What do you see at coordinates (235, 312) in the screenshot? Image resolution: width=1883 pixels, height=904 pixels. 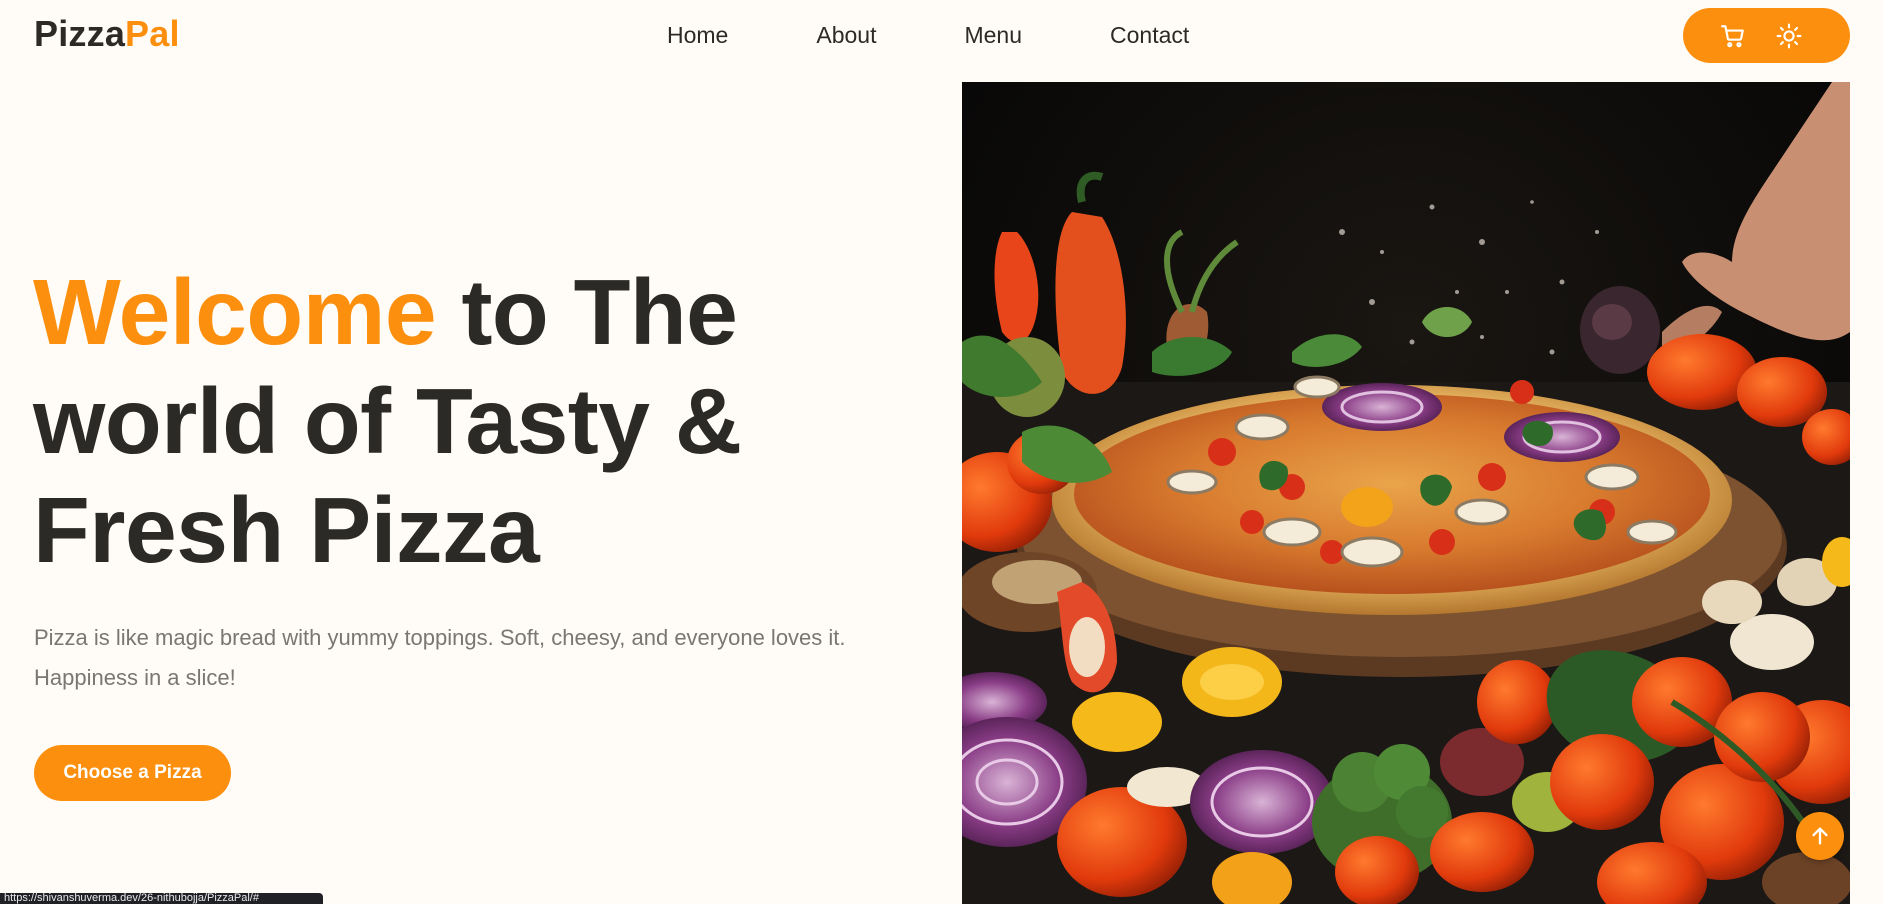 I see `hero-title-accent: Welcome` at bounding box center [235, 312].